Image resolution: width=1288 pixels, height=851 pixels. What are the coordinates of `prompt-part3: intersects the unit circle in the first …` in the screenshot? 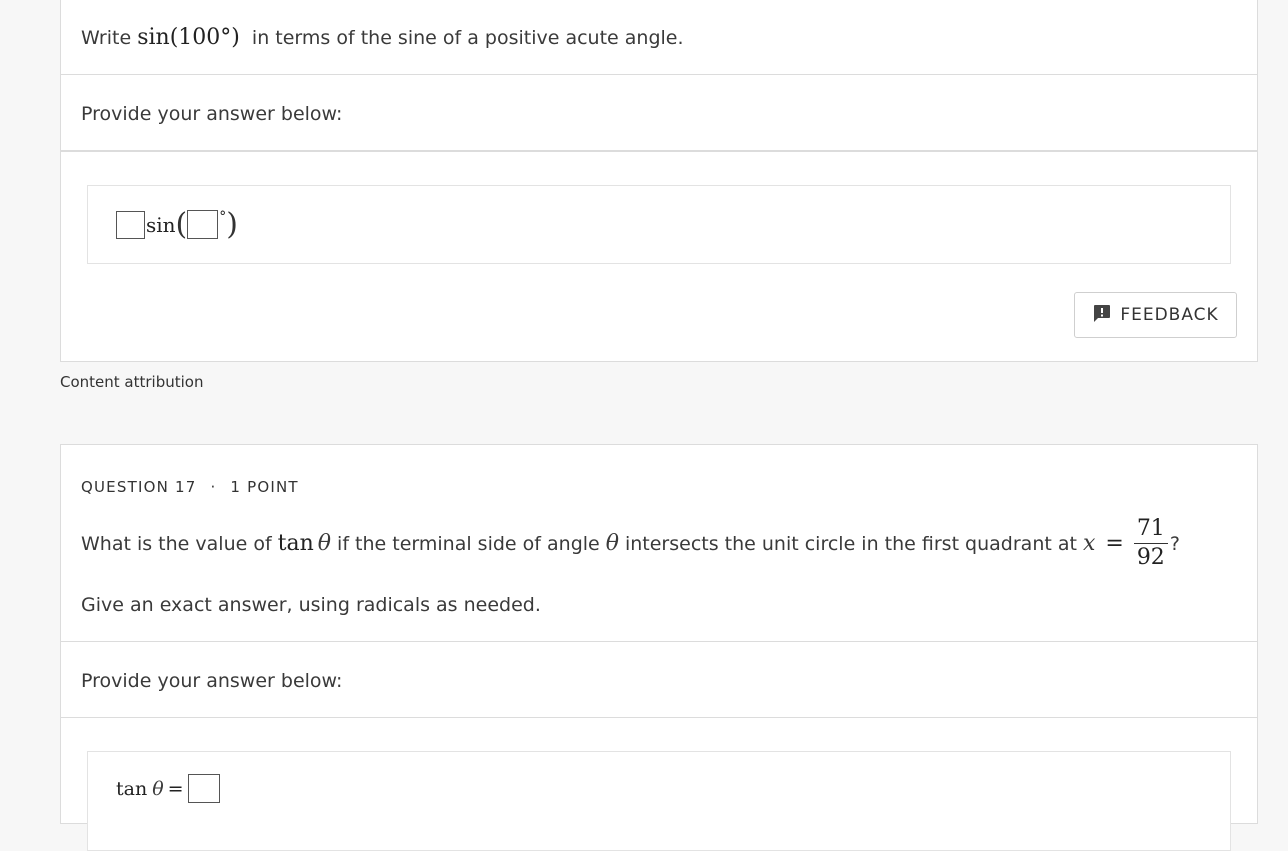 It's located at (850, 543).